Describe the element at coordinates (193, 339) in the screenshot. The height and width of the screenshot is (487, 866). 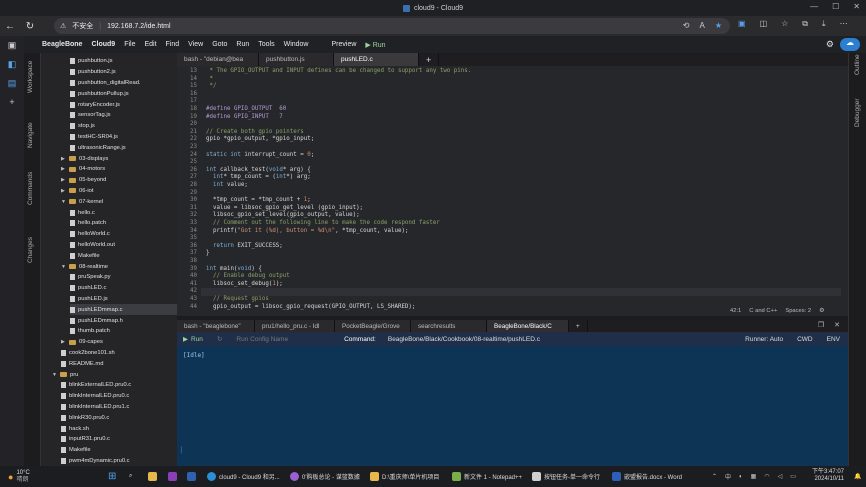
I see `run-config-button: ▶ Run` at that location.